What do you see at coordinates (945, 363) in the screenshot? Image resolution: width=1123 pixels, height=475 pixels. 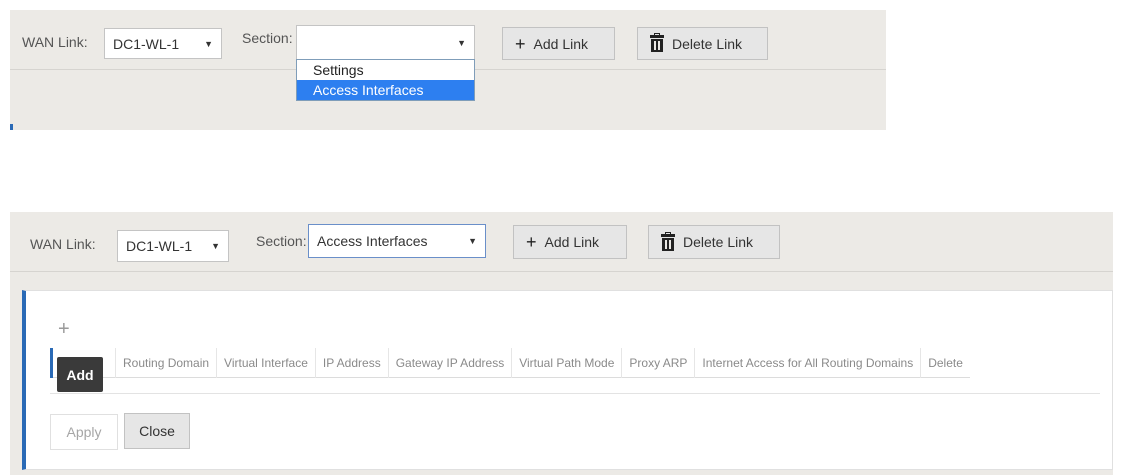 I see `column-header: Delete` at bounding box center [945, 363].